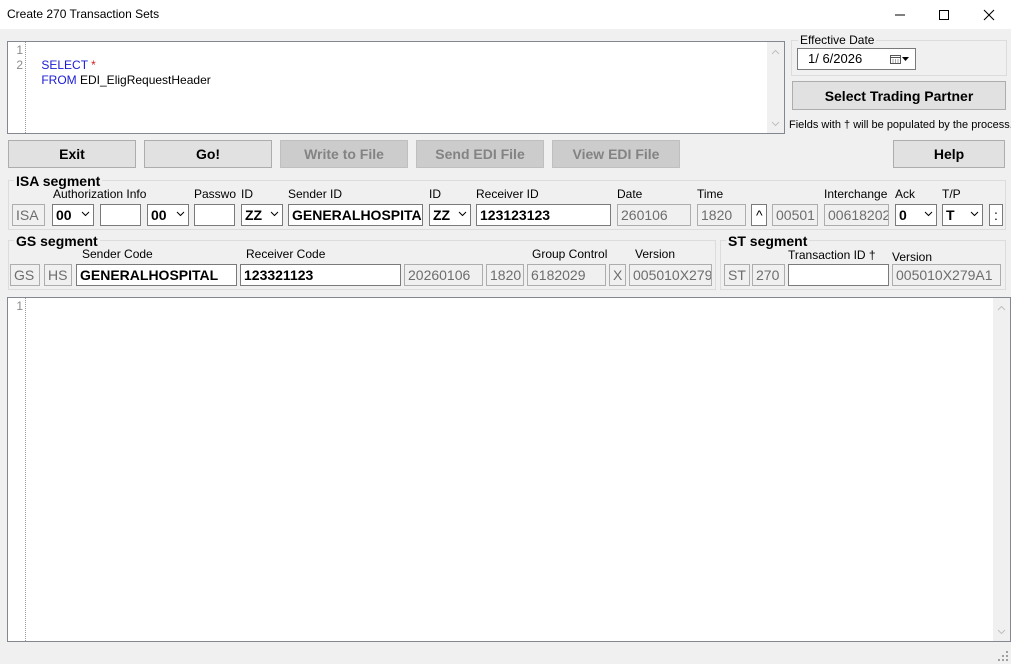  What do you see at coordinates (962, 215) in the screenshot?
I see `tp-select: T` at bounding box center [962, 215].